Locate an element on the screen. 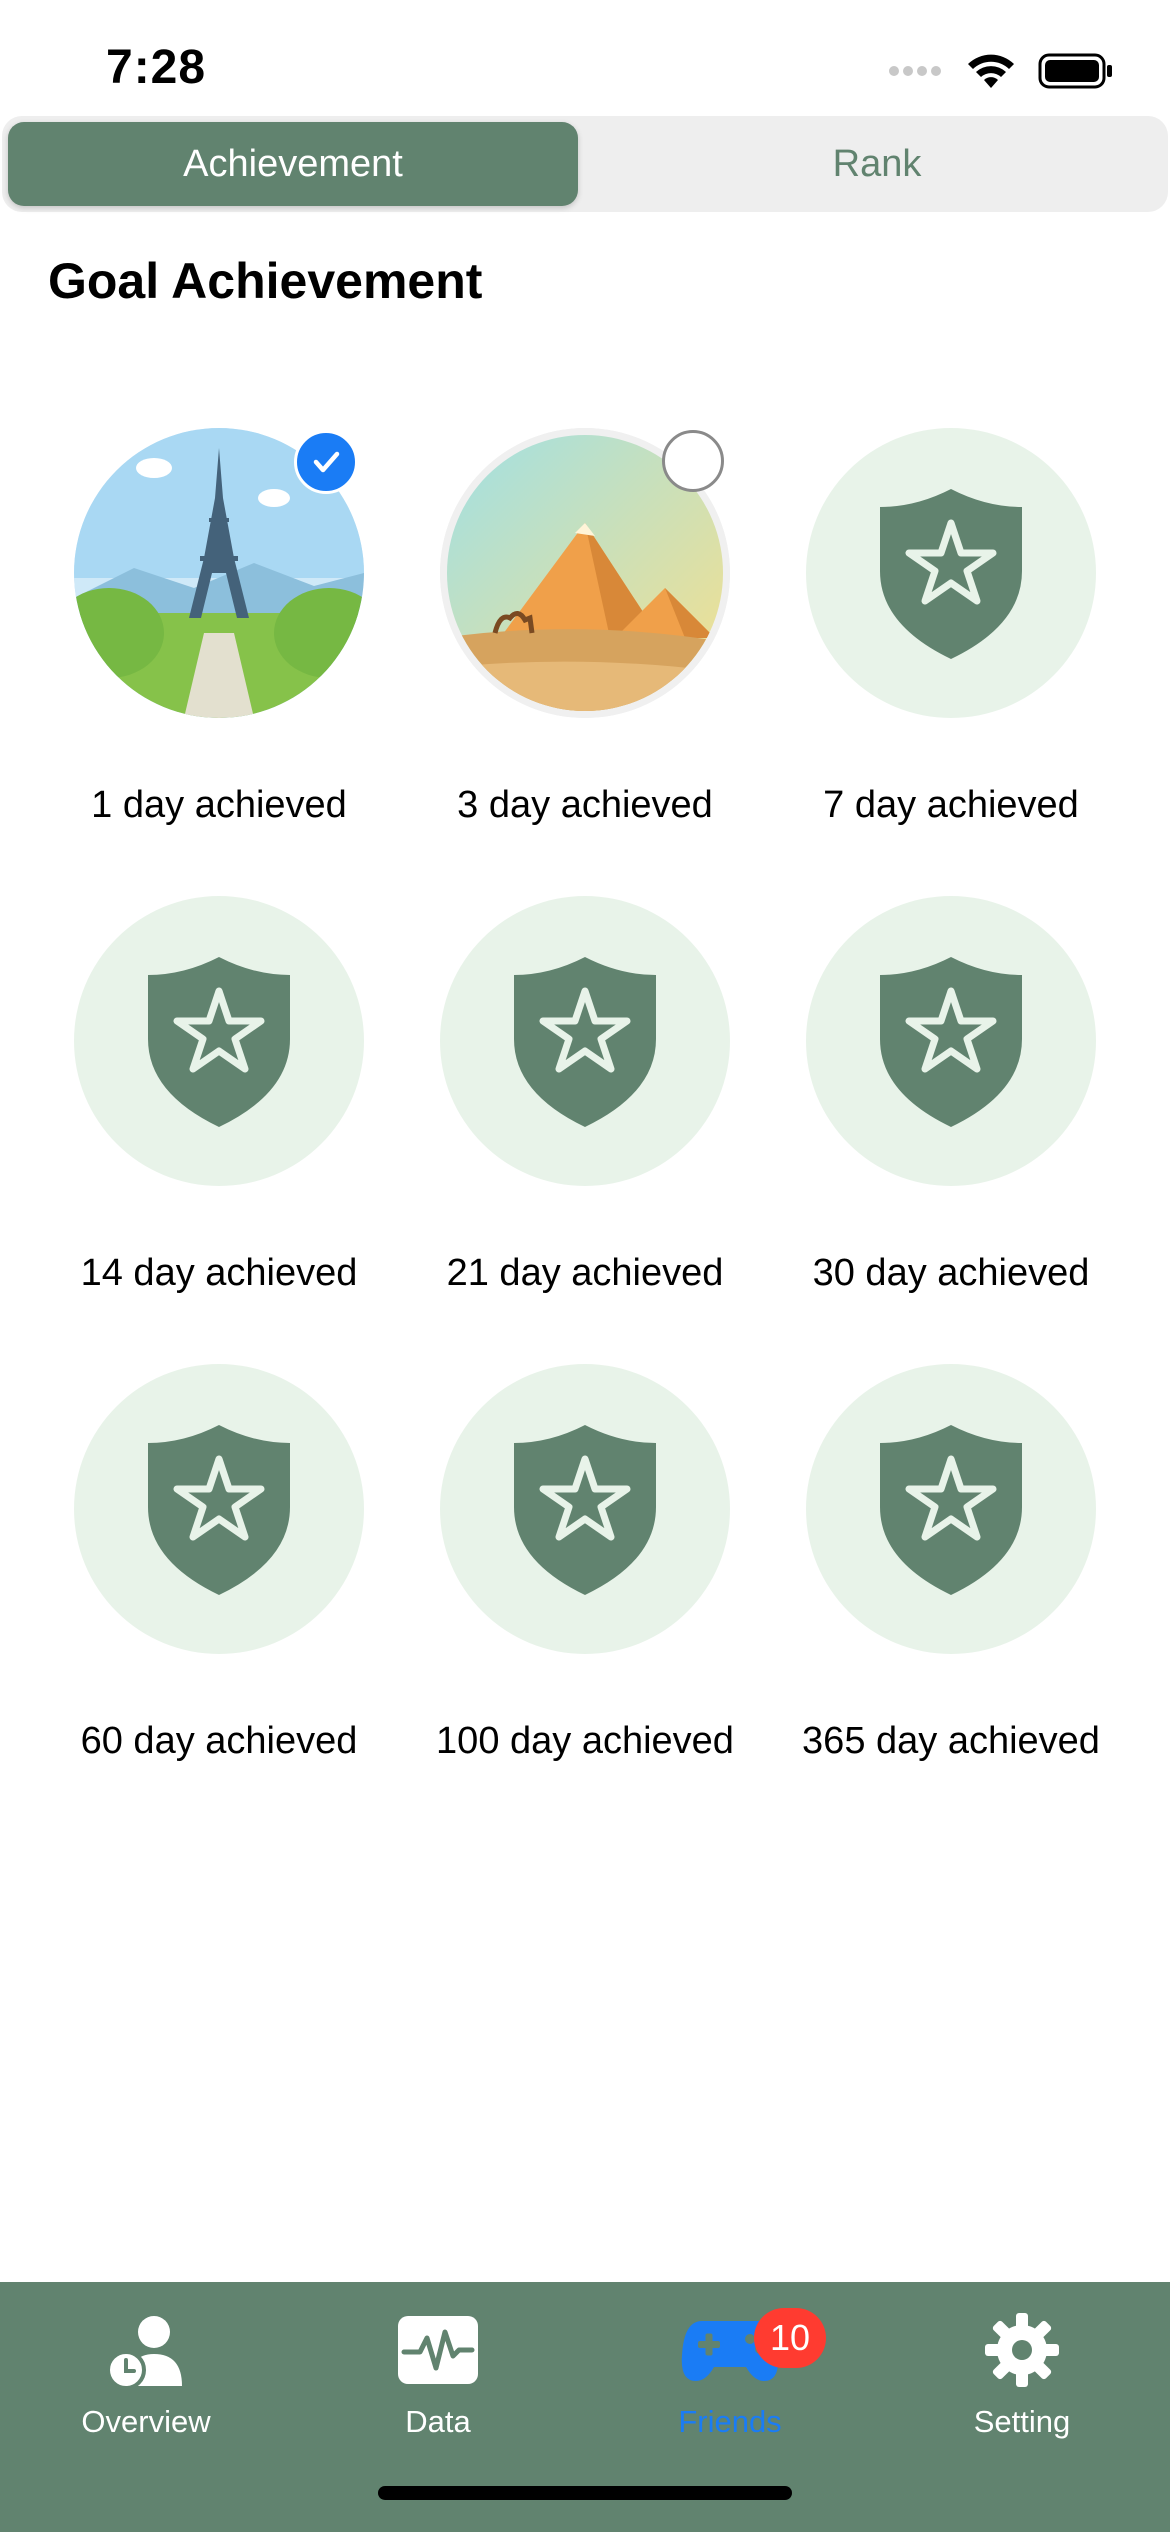 This screenshot has width=1170, height=2532. achievement-item-100-day: 100 day achieved is located at coordinates (585, 1598).